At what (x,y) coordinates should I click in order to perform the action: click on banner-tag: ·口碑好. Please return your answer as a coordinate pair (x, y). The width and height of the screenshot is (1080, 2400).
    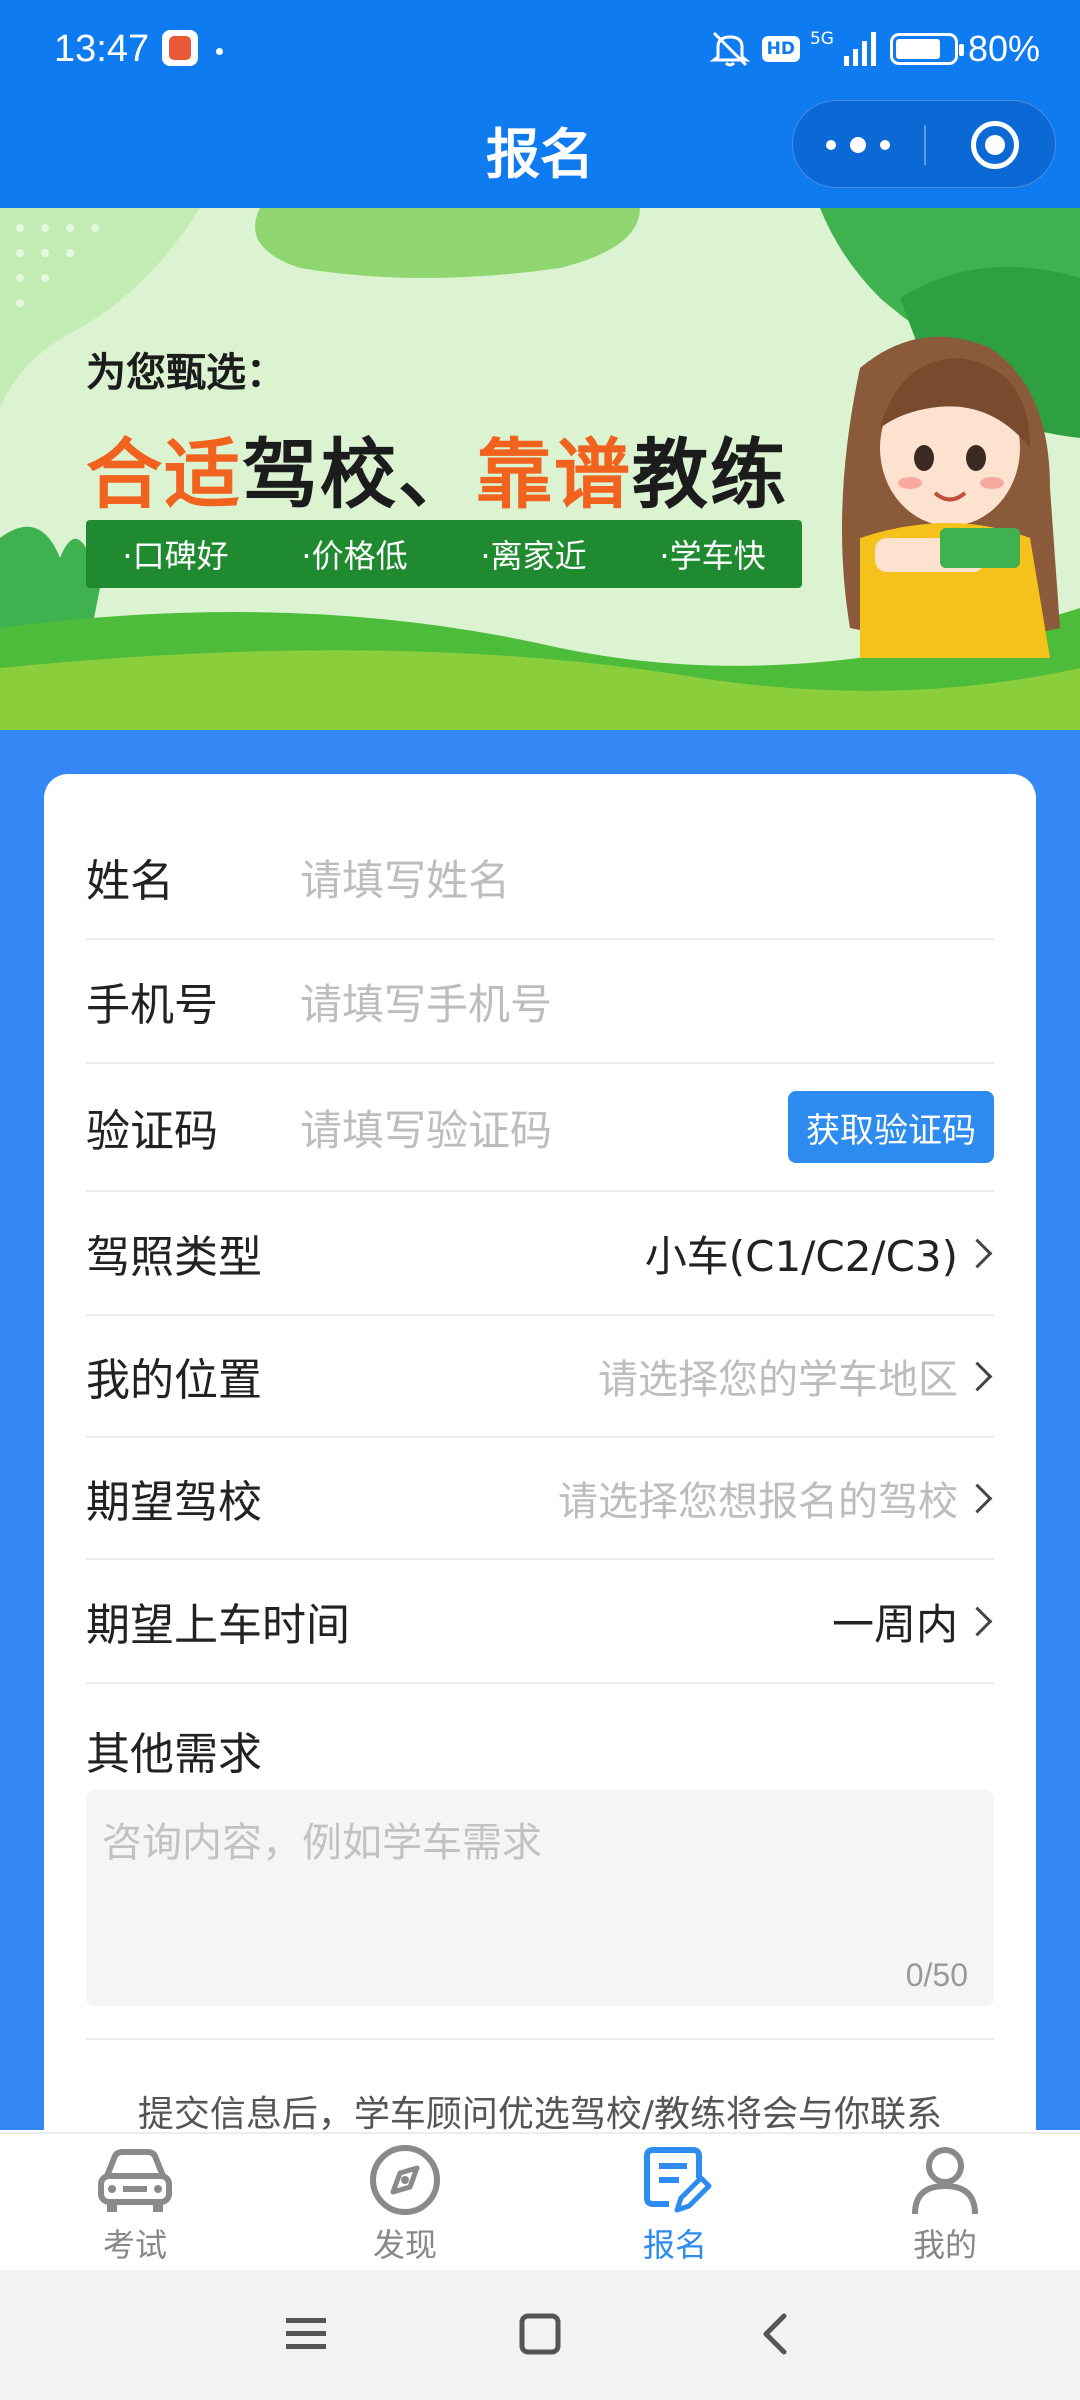
    Looking at the image, I should click on (175, 556).